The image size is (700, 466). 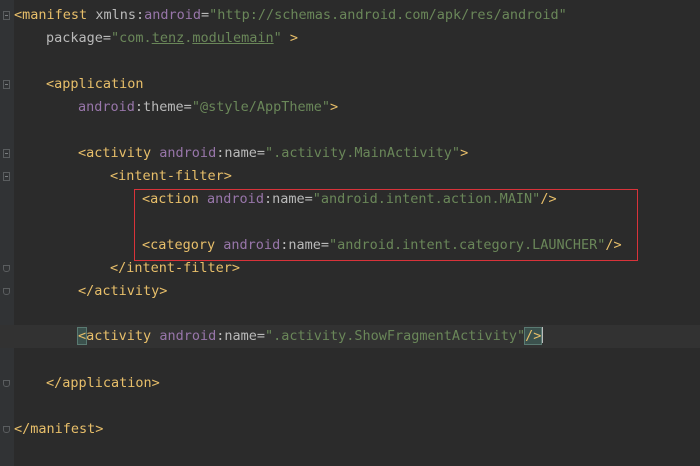 I want to click on code-text: <intent-filter>, so click(x=171, y=176).